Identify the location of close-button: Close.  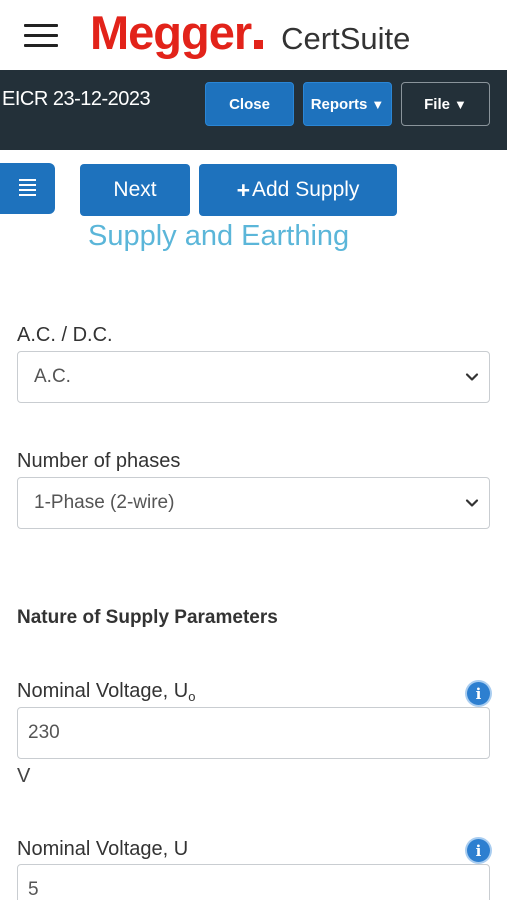
(249, 104).